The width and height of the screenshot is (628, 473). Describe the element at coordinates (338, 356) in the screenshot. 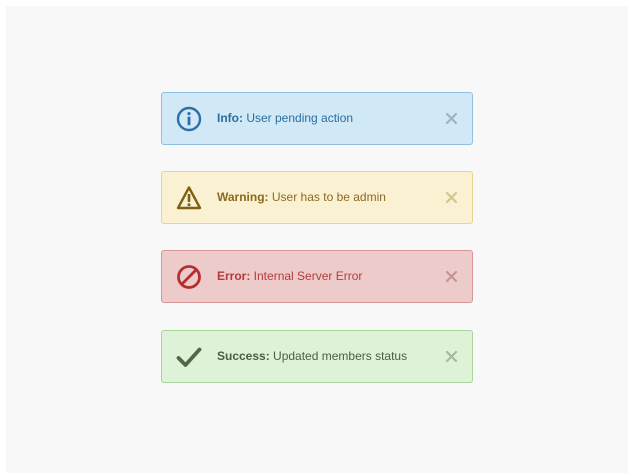

I see `success-alert-text: Updated members status` at that location.